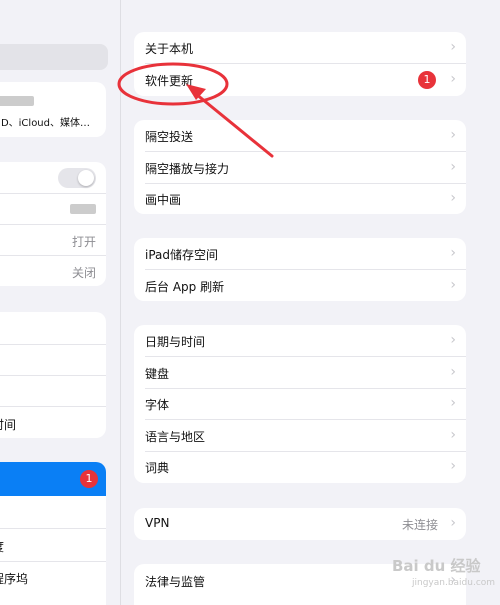 Image resolution: width=500 pixels, height=605 pixels. I want to click on settings-row-label: 后台 App 刷新, so click(185, 286).